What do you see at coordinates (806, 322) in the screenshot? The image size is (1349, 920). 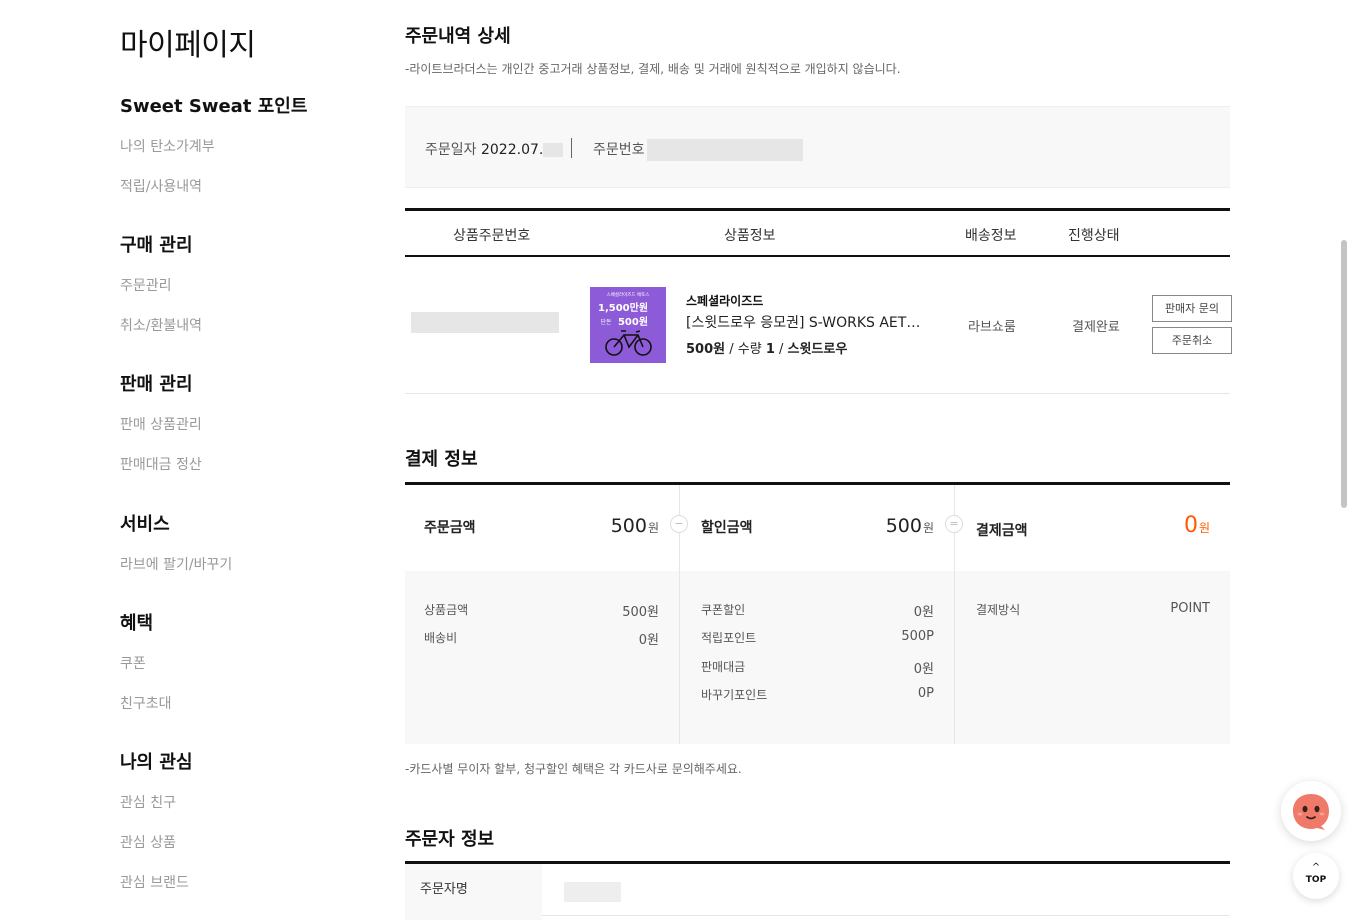 I see `product-name: [스윗드로우 응모권] S-WORKS AETHOS` at bounding box center [806, 322].